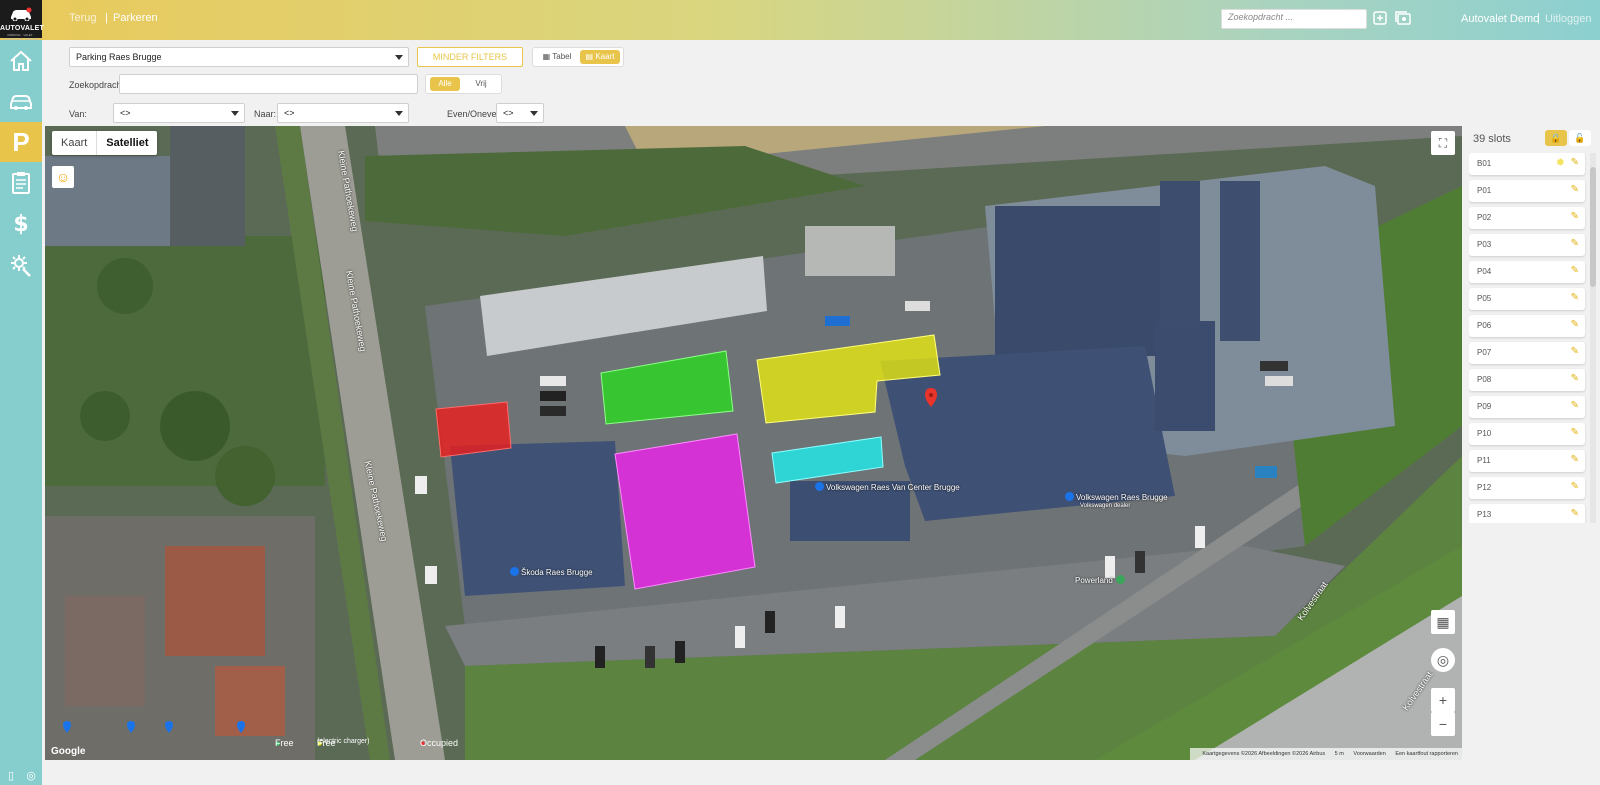 The image size is (1600, 785). What do you see at coordinates (289, 113) in the screenshot?
I see `to-select-value: <>` at bounding box center [289, 113].